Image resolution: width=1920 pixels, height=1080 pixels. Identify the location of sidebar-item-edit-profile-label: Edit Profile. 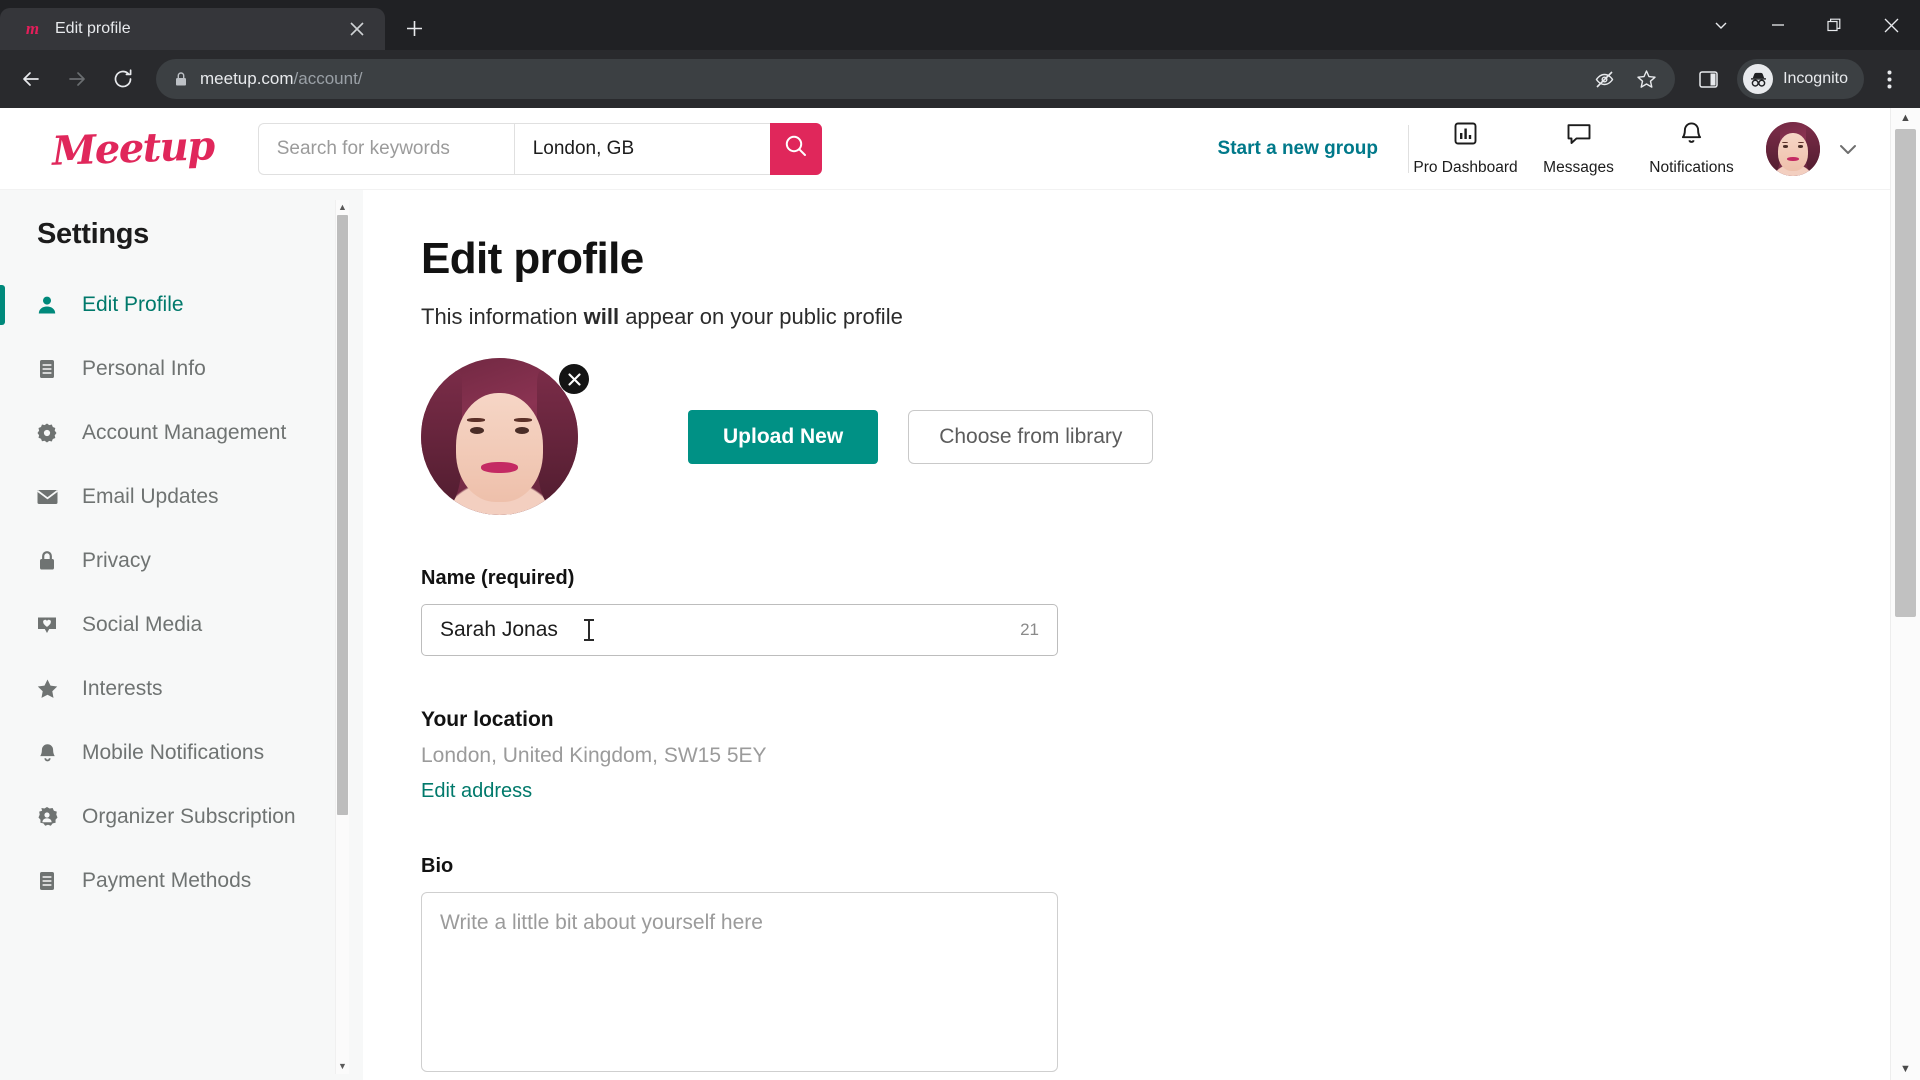
(133, 304).